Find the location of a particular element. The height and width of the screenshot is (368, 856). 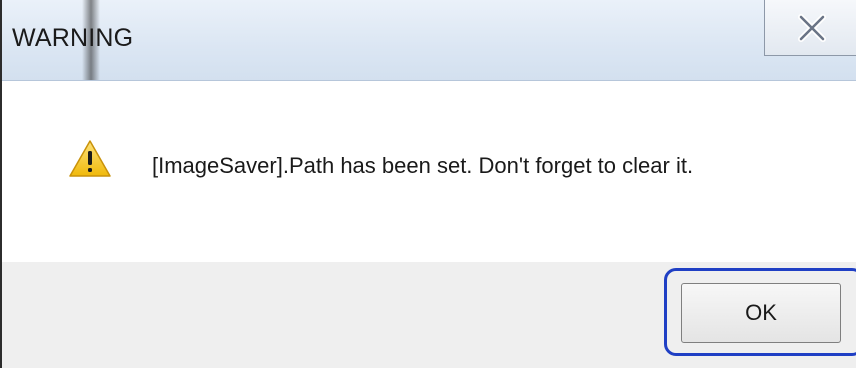

close-icon is located at coordinates (811, 27).